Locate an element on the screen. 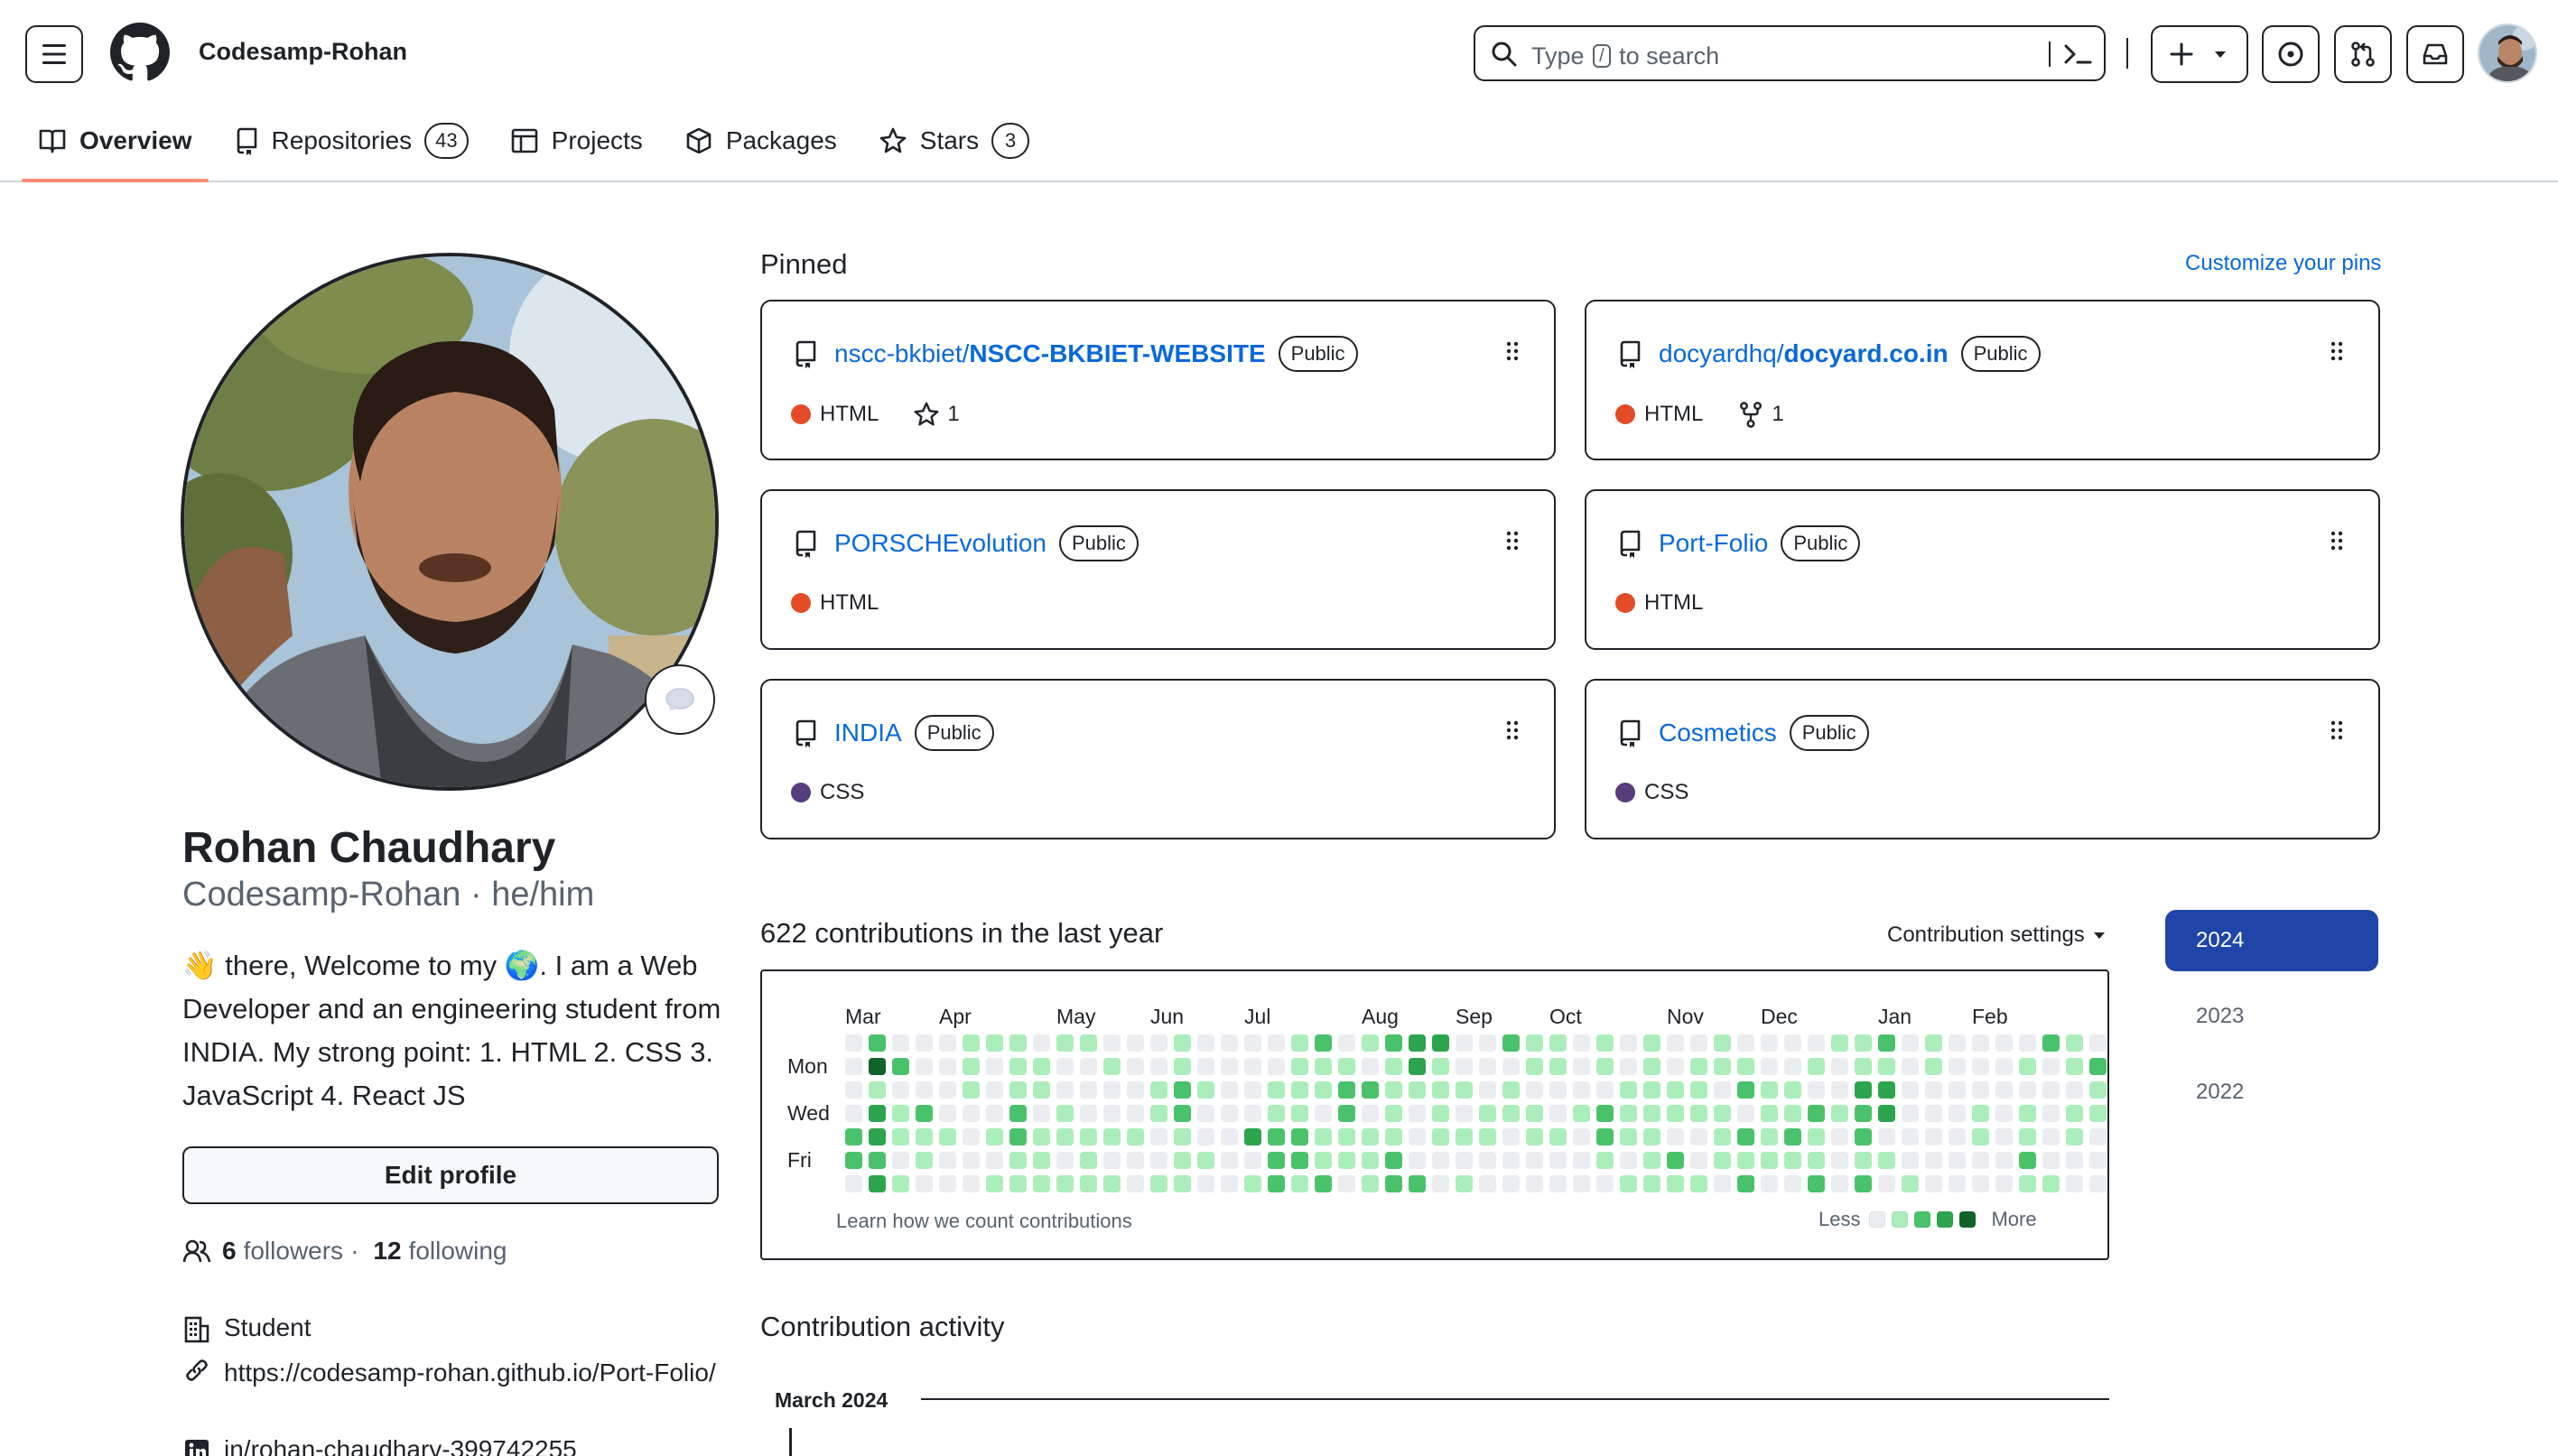 This screenshot has height=1456, width=2558. create-new-button is located at coordinates (2199, 54).